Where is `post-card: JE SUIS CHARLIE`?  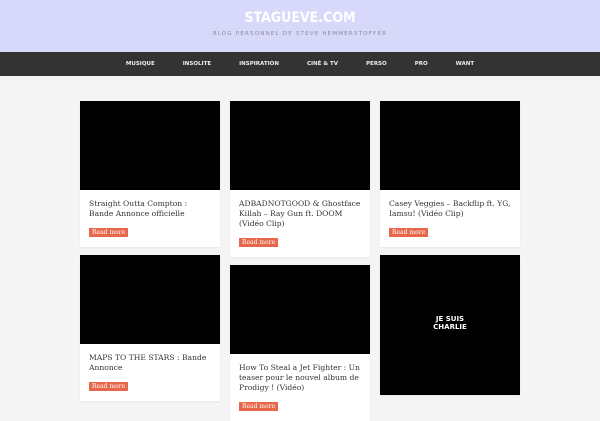 post-card: JE SUIS CHARLIE is located at coordinates (450, 325).